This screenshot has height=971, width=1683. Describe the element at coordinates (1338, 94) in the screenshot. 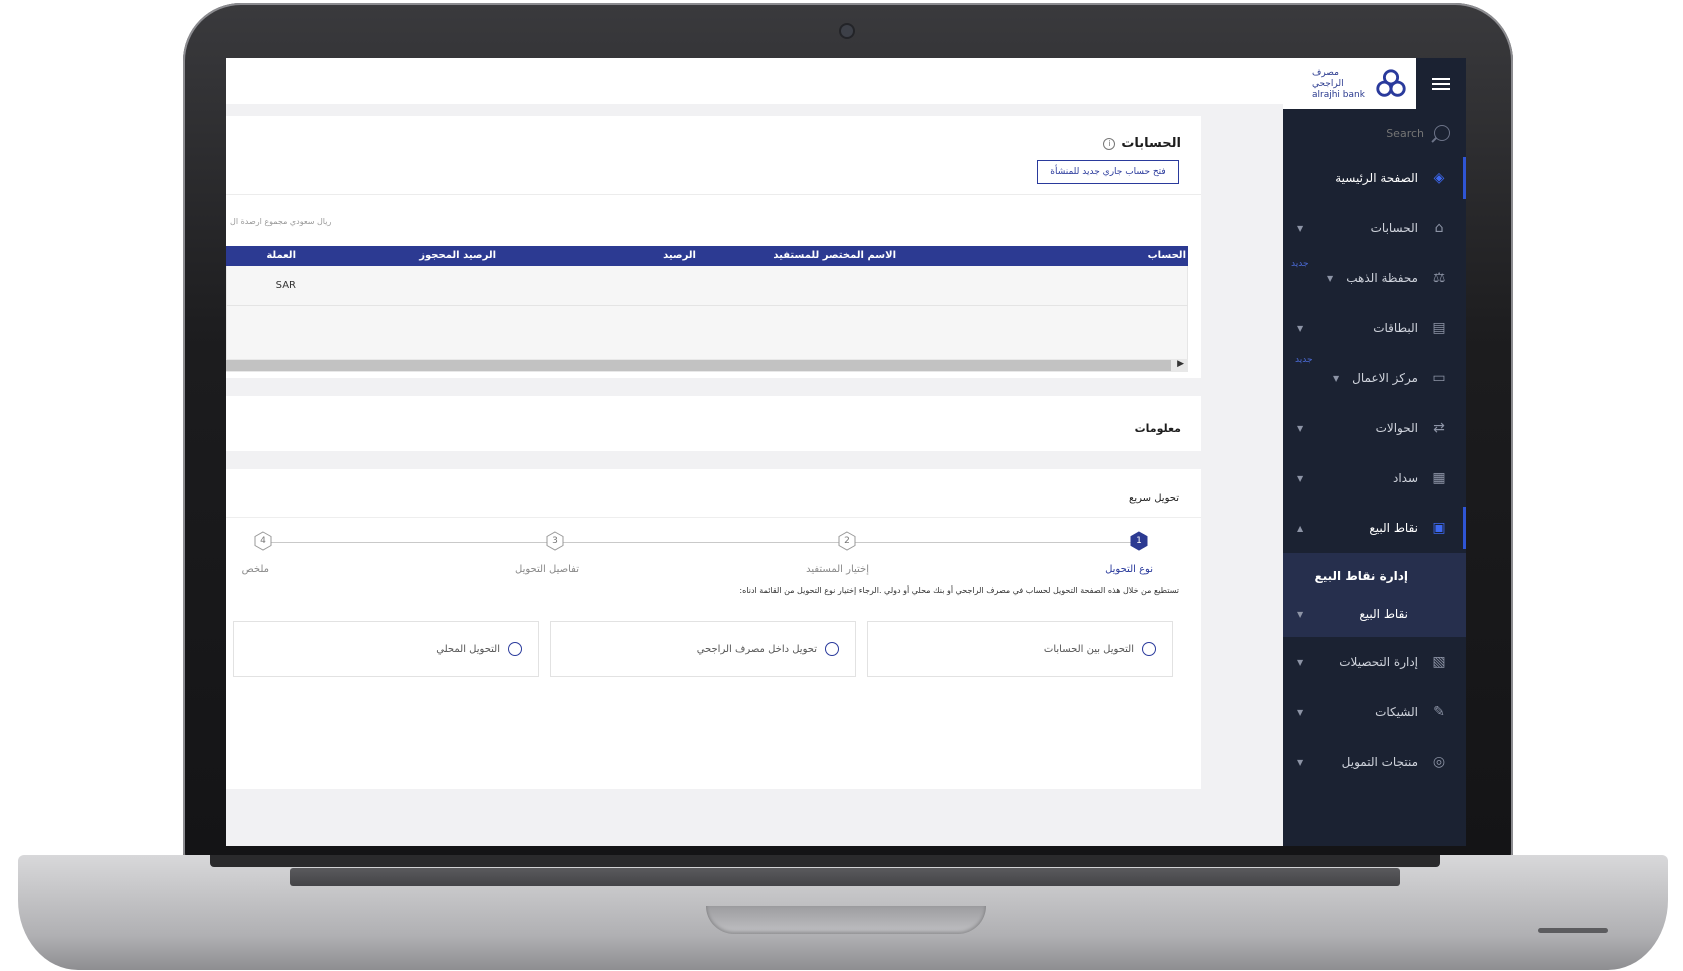

I see `logo-text-en: alrajhi bank` at that location.